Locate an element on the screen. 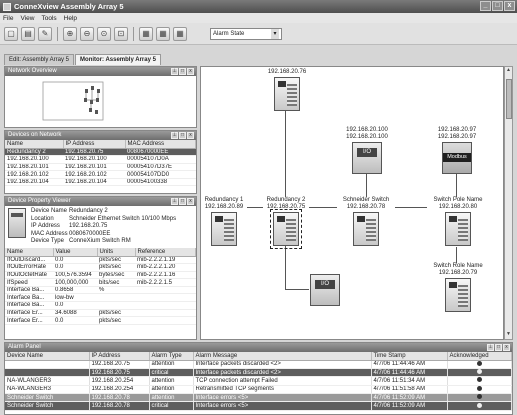 The width and height of the screenshot is (517, 415). minimize-button: _ is located at coordinates (485, 6).